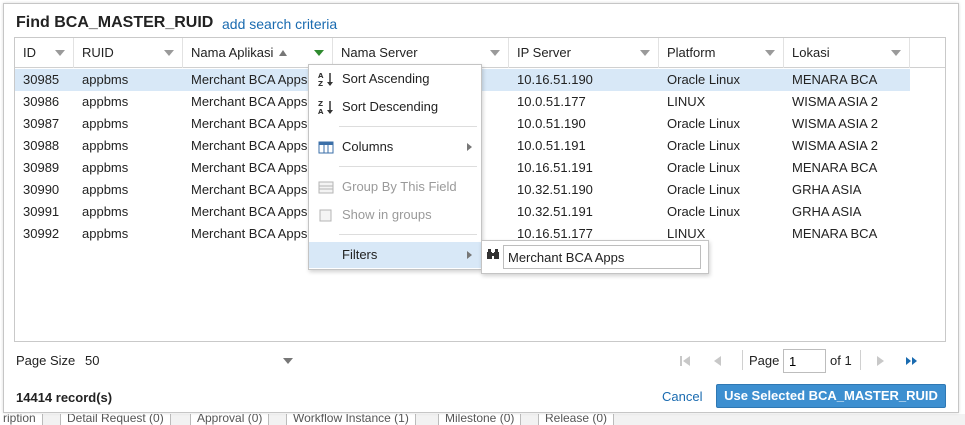 Image resolution: width=965 pixels, height=425 pixels. I want to click on record-count: 14414 record(s), so click(64, 397).